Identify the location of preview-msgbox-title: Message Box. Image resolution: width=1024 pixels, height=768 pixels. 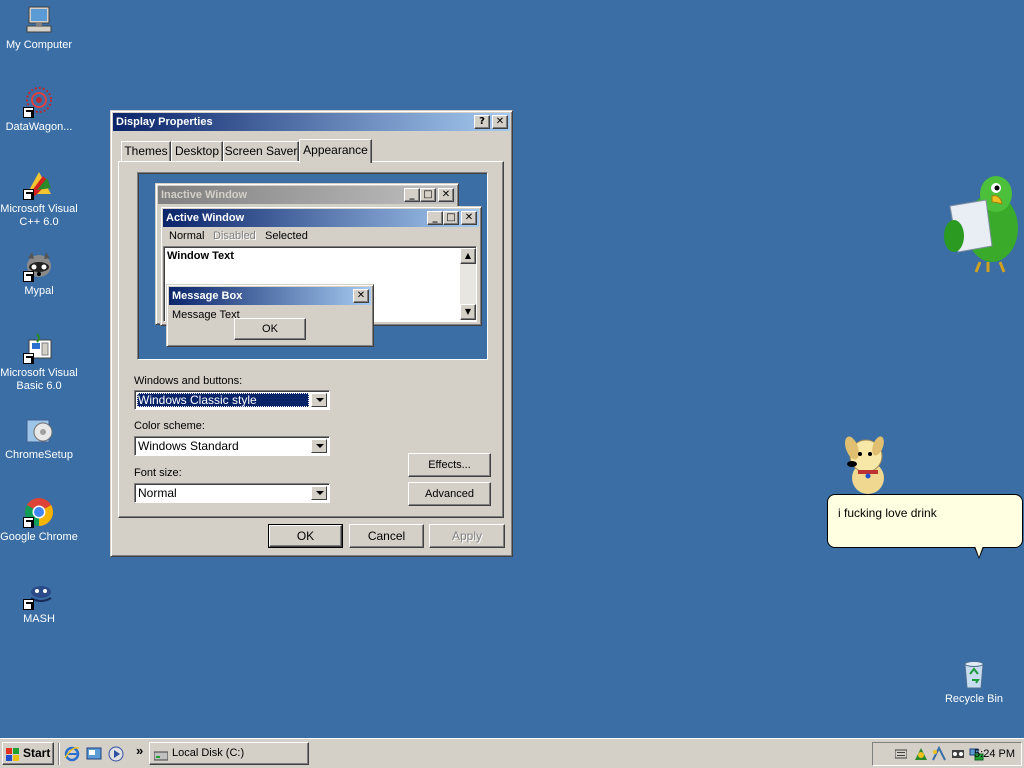
(207, 296).